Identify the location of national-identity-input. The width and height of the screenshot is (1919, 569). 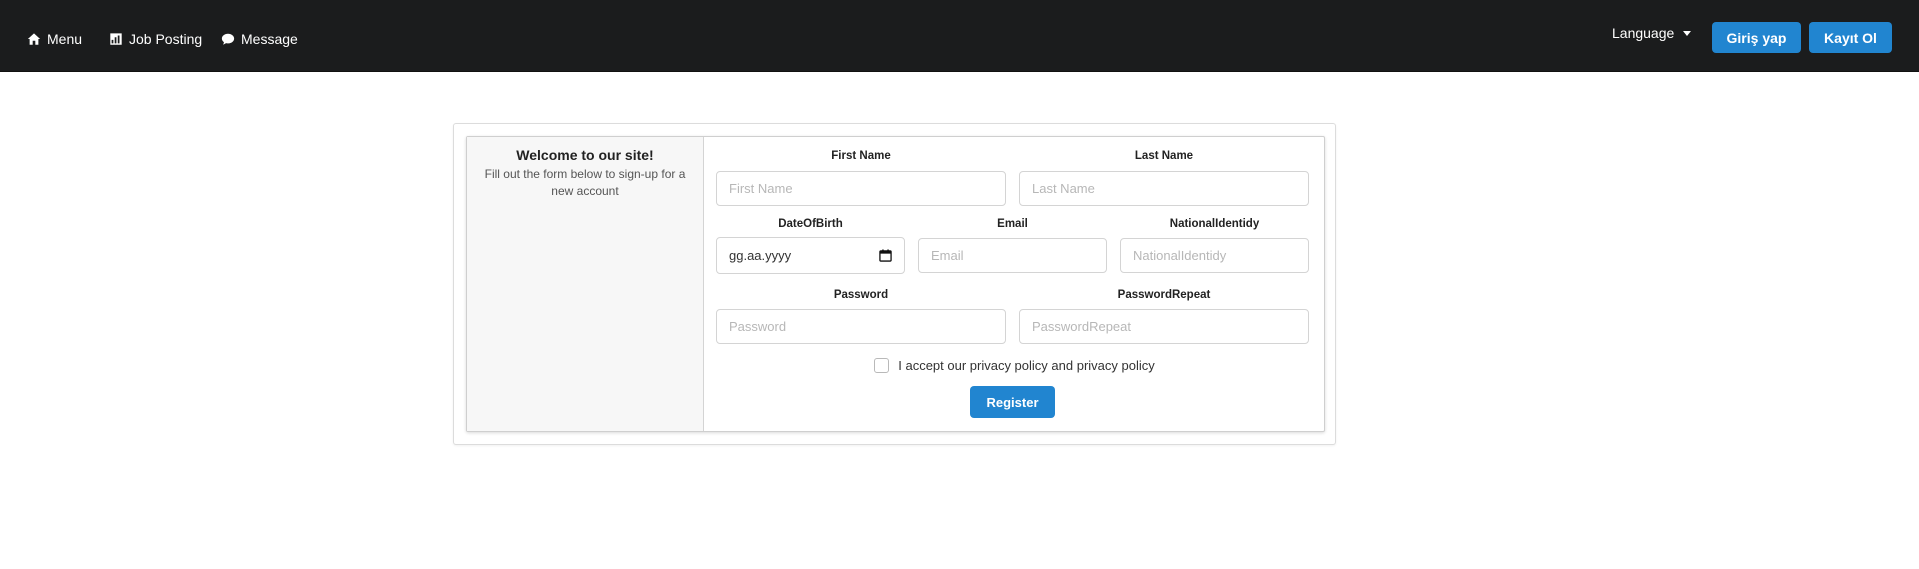
(1214, 255).